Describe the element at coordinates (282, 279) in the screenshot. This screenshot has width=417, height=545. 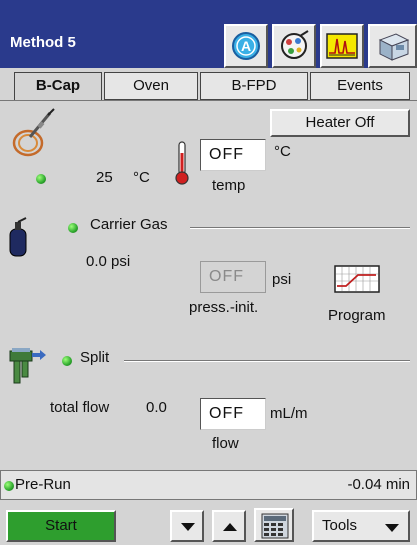
I see `pressure-unit: psi` at that location.